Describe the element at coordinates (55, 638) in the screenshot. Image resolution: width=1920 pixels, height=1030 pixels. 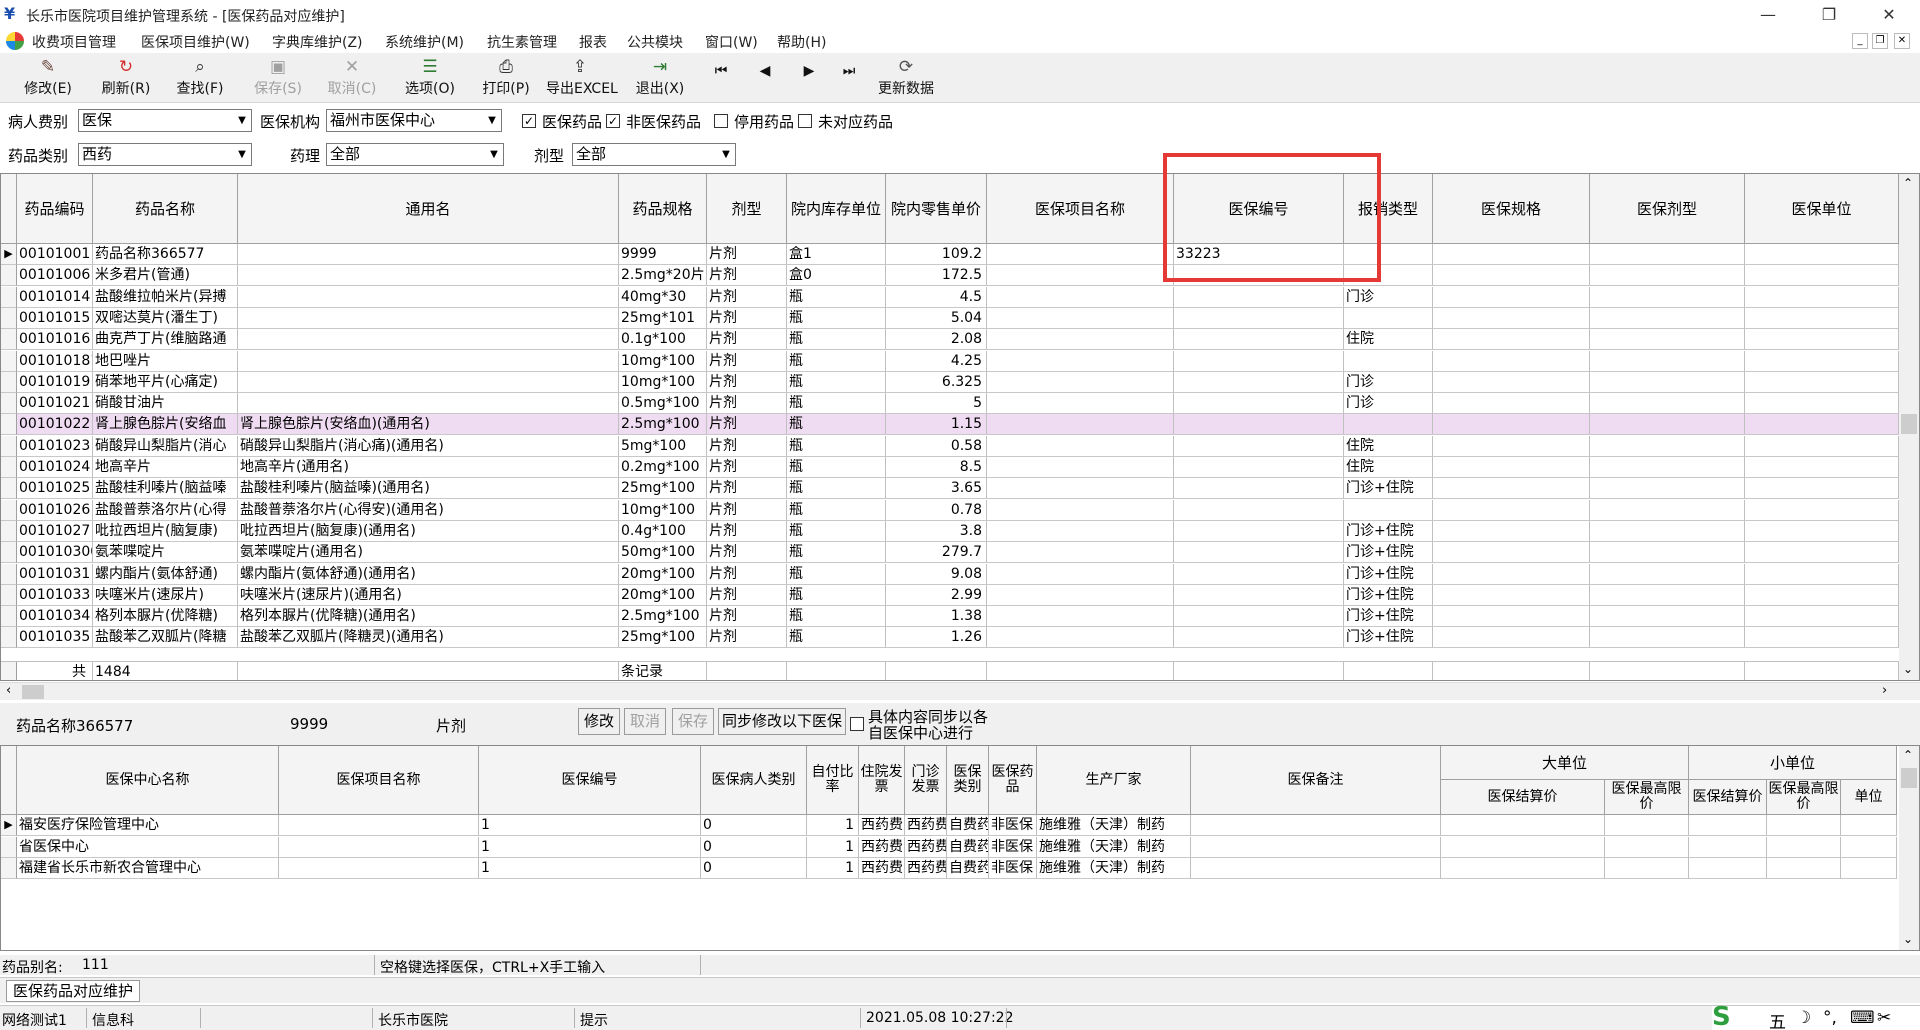
I see `grid-cell: 00101035` at that location.